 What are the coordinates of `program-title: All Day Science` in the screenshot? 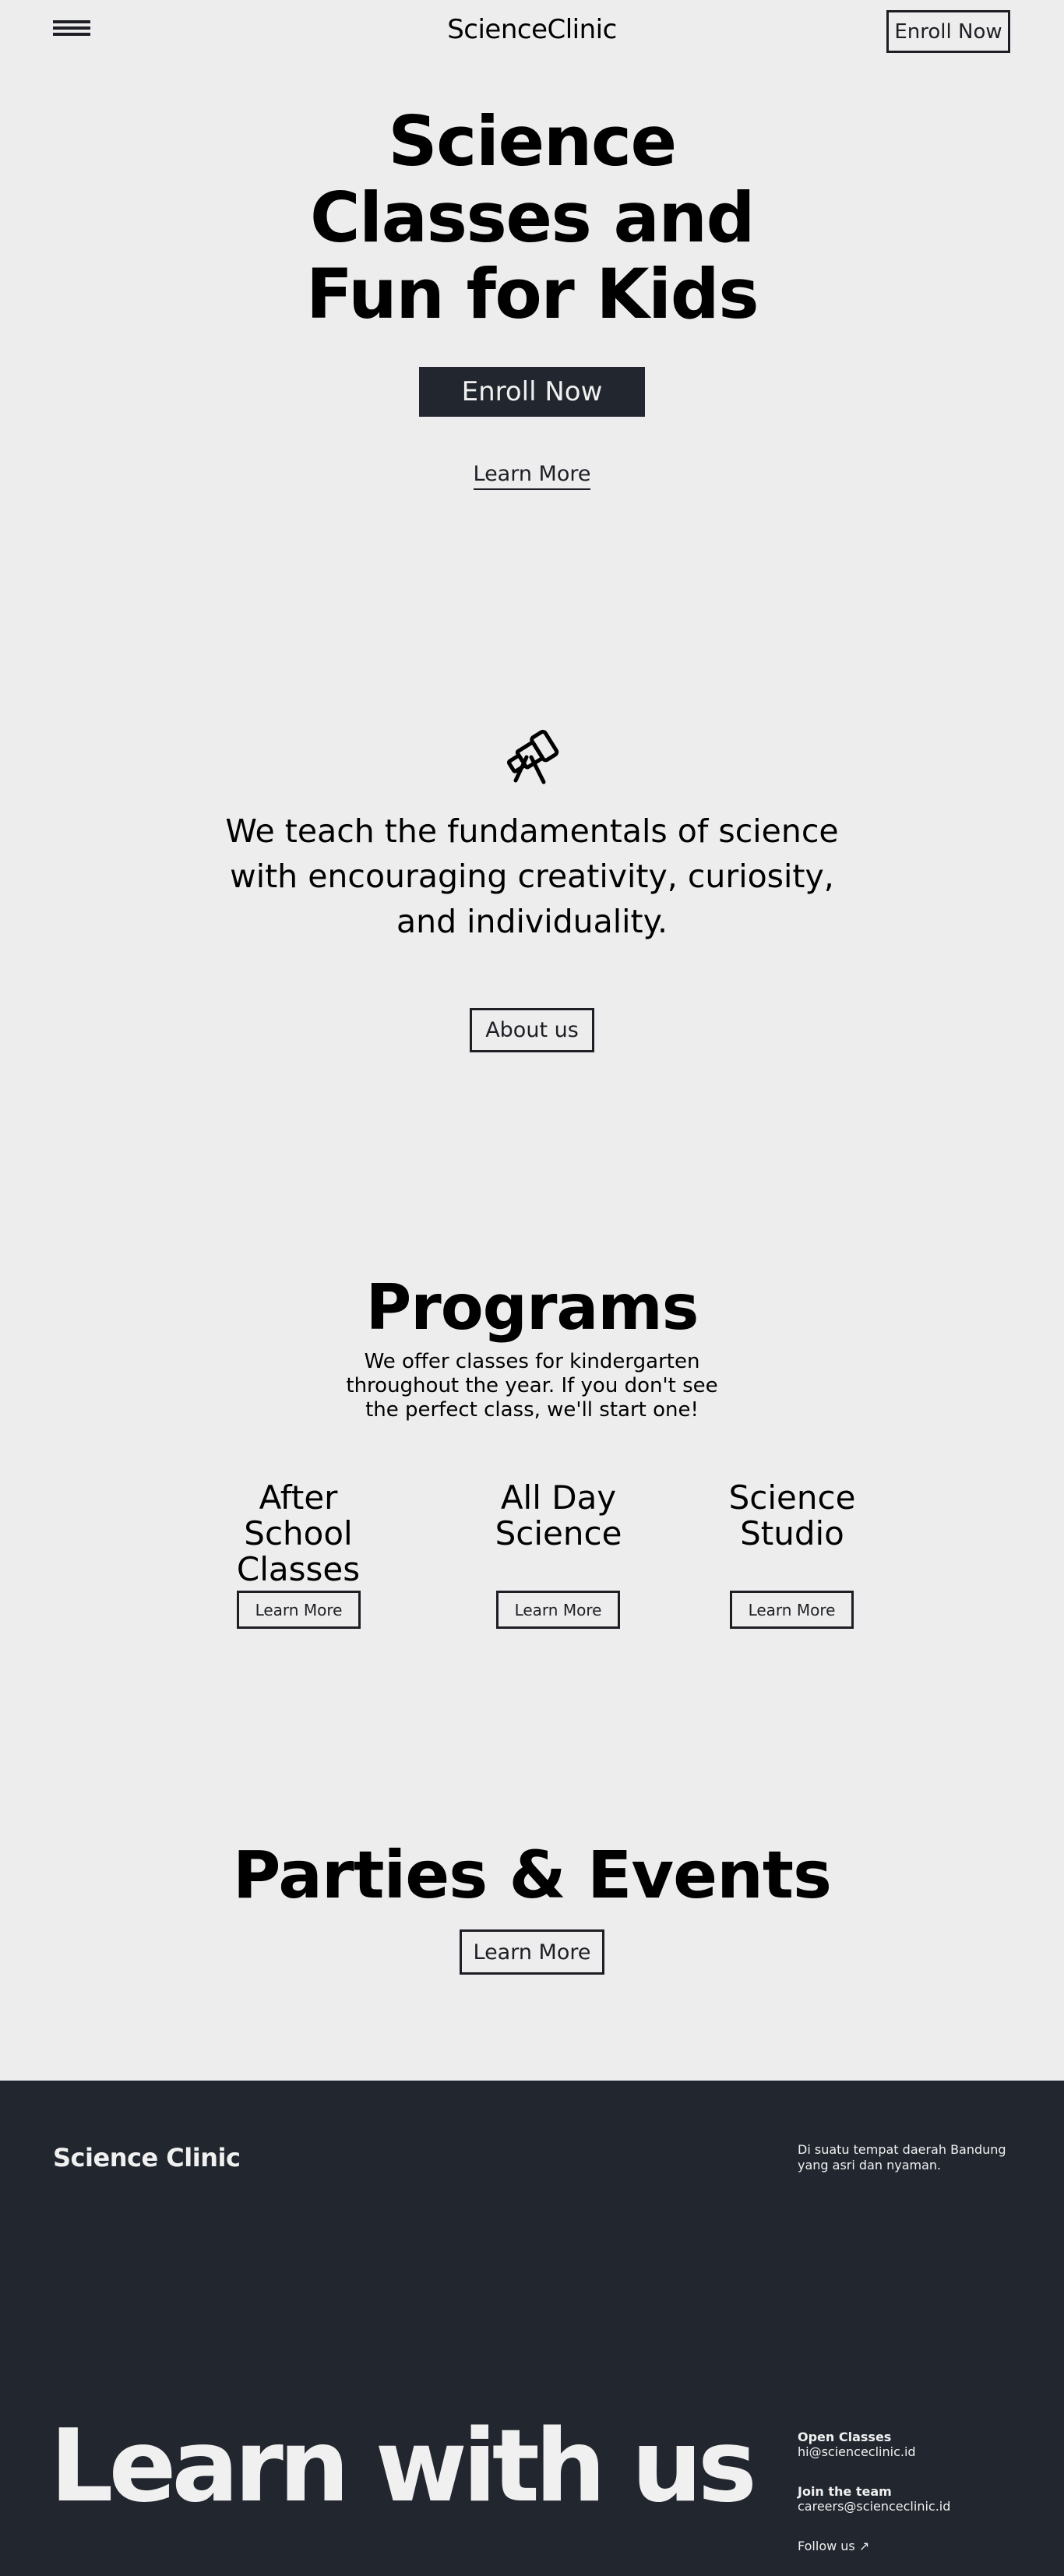 It's located at (558, 1516).